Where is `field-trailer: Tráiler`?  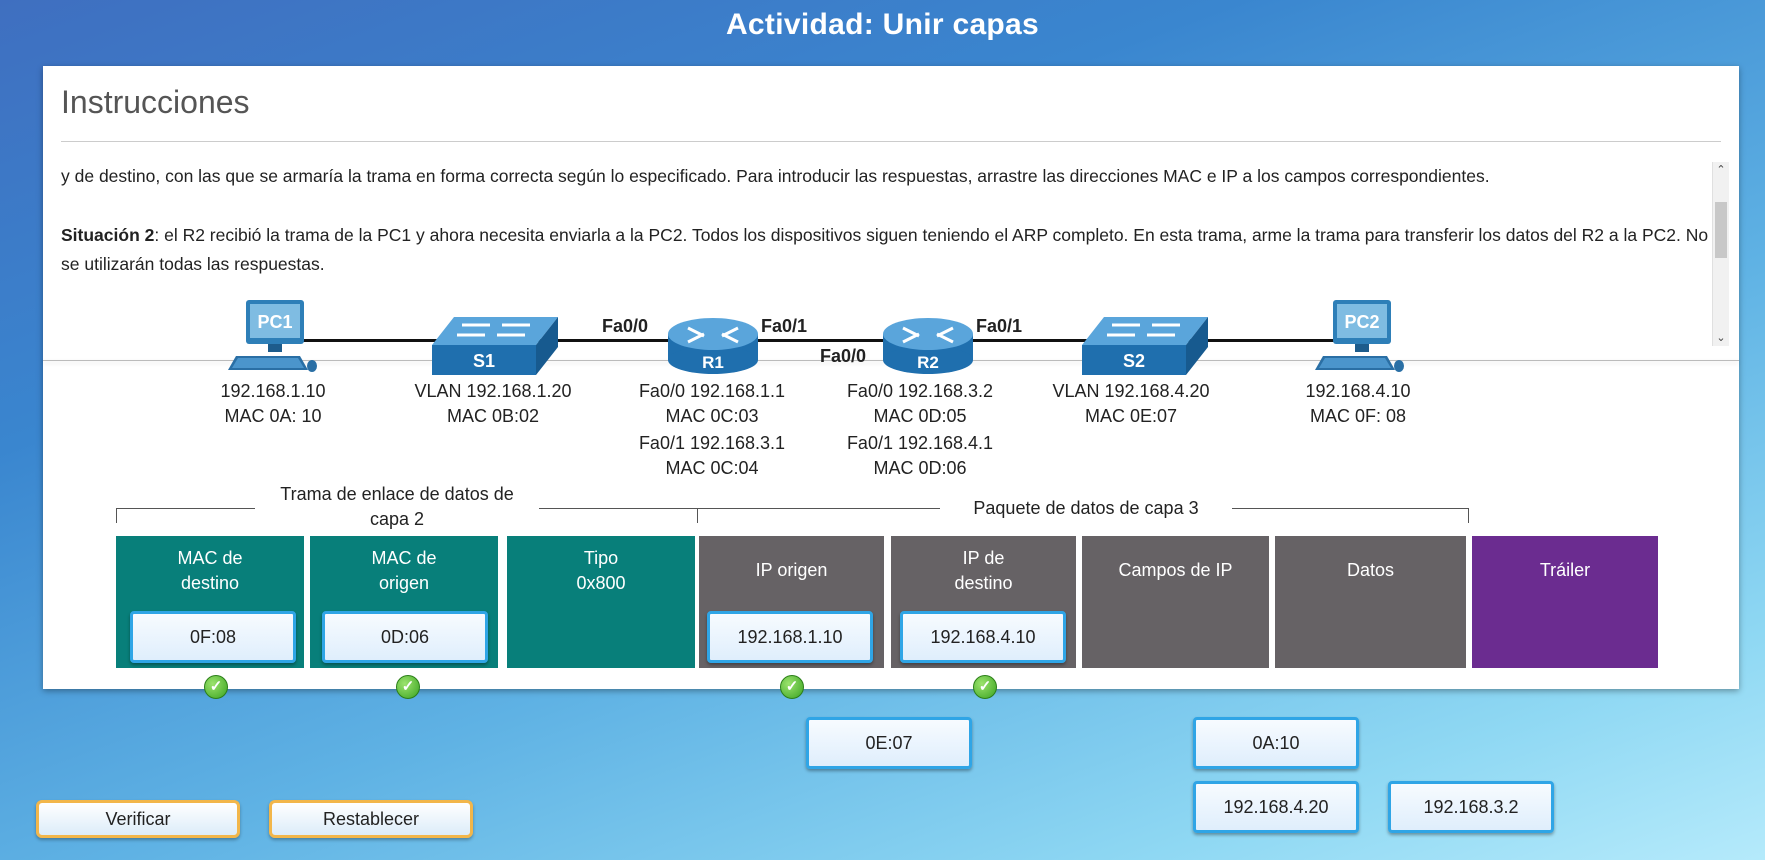 field-trailer: Tráiler is located at coordinates (1565, 602).